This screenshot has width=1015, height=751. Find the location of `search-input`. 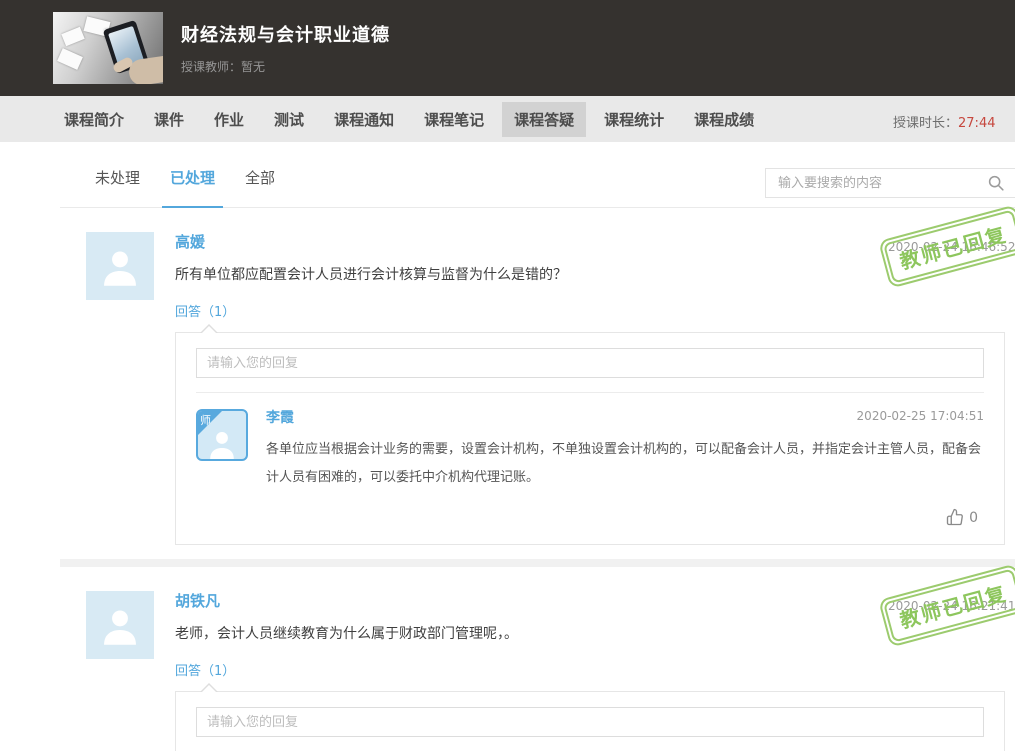

search-input is located at coordinates (890, 183).